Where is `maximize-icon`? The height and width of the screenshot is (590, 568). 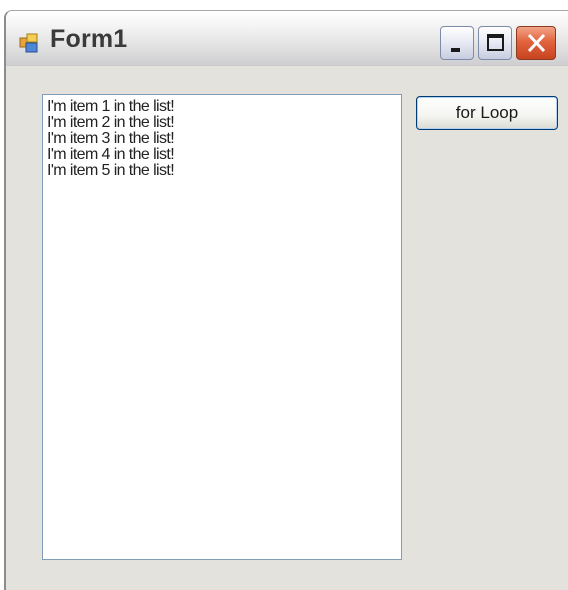
maximize-icon is located at coordinates (495, 42).